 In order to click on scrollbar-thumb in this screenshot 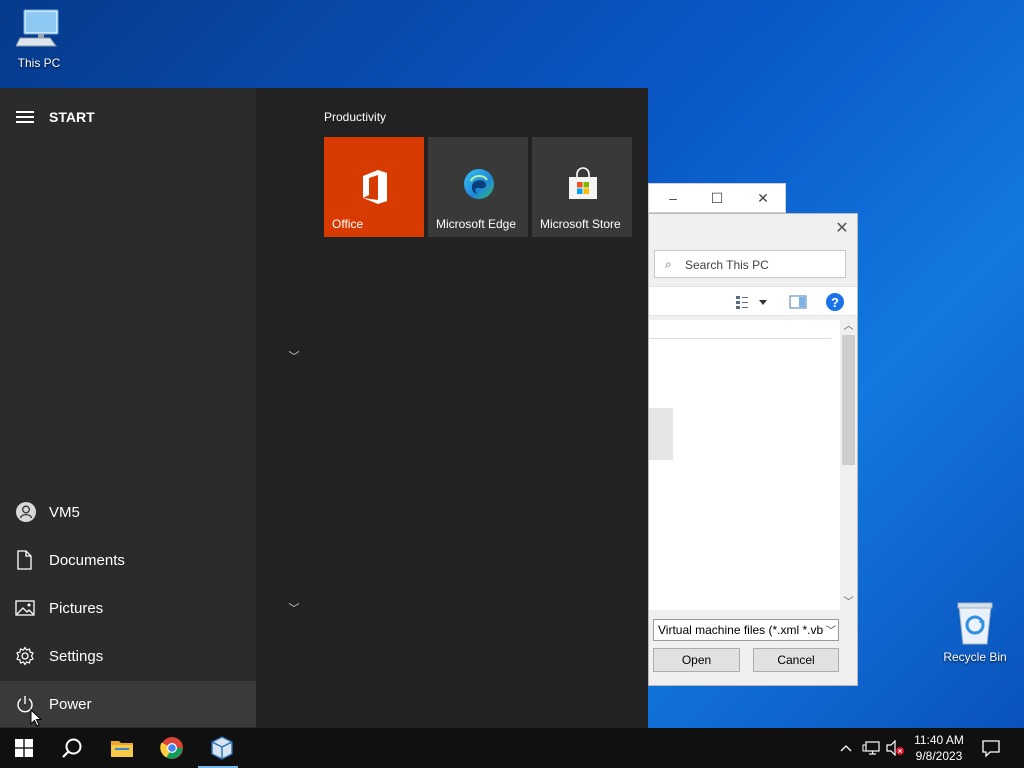, I will do `click(848, 400)`.